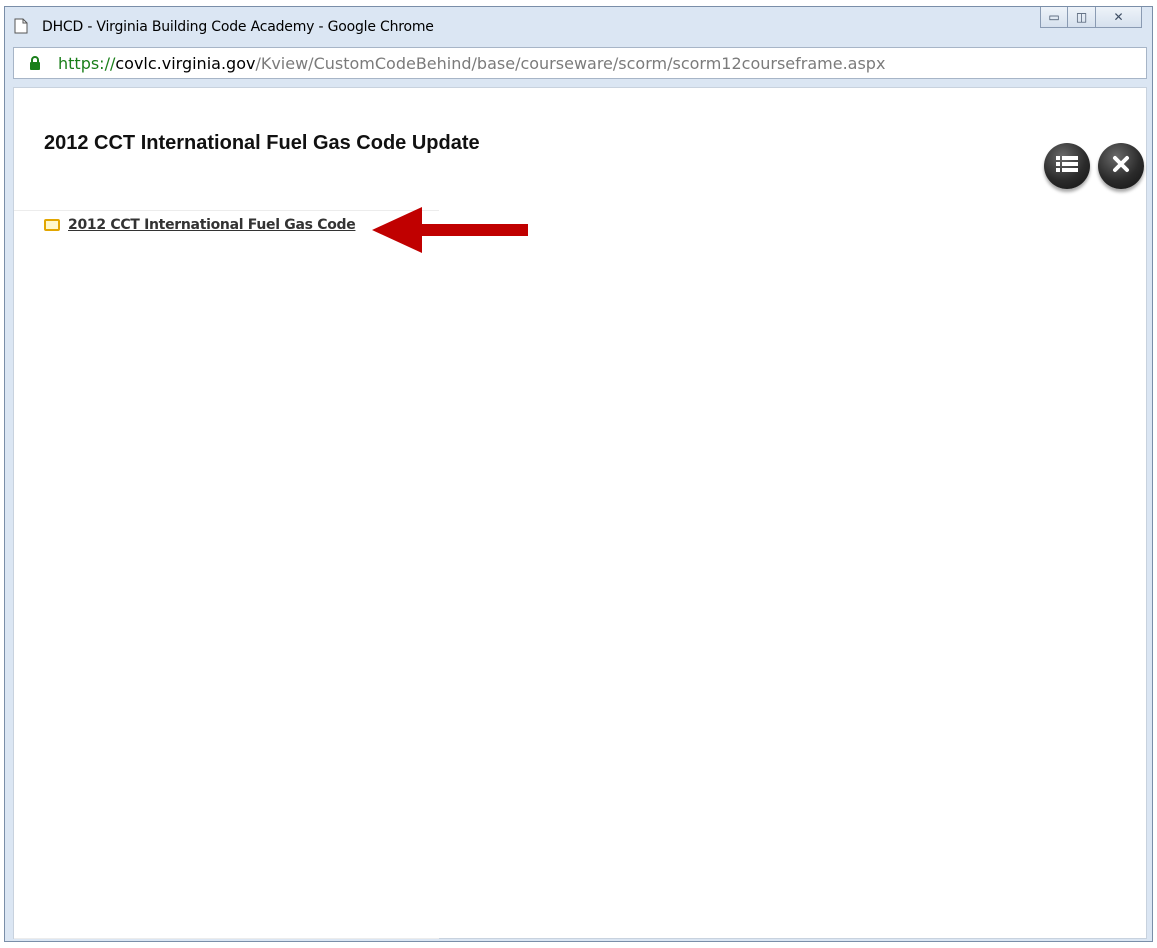 The width and height of the screenshot is (1157, 948). I want to click on list-menu-icon, so click(1067, 166).